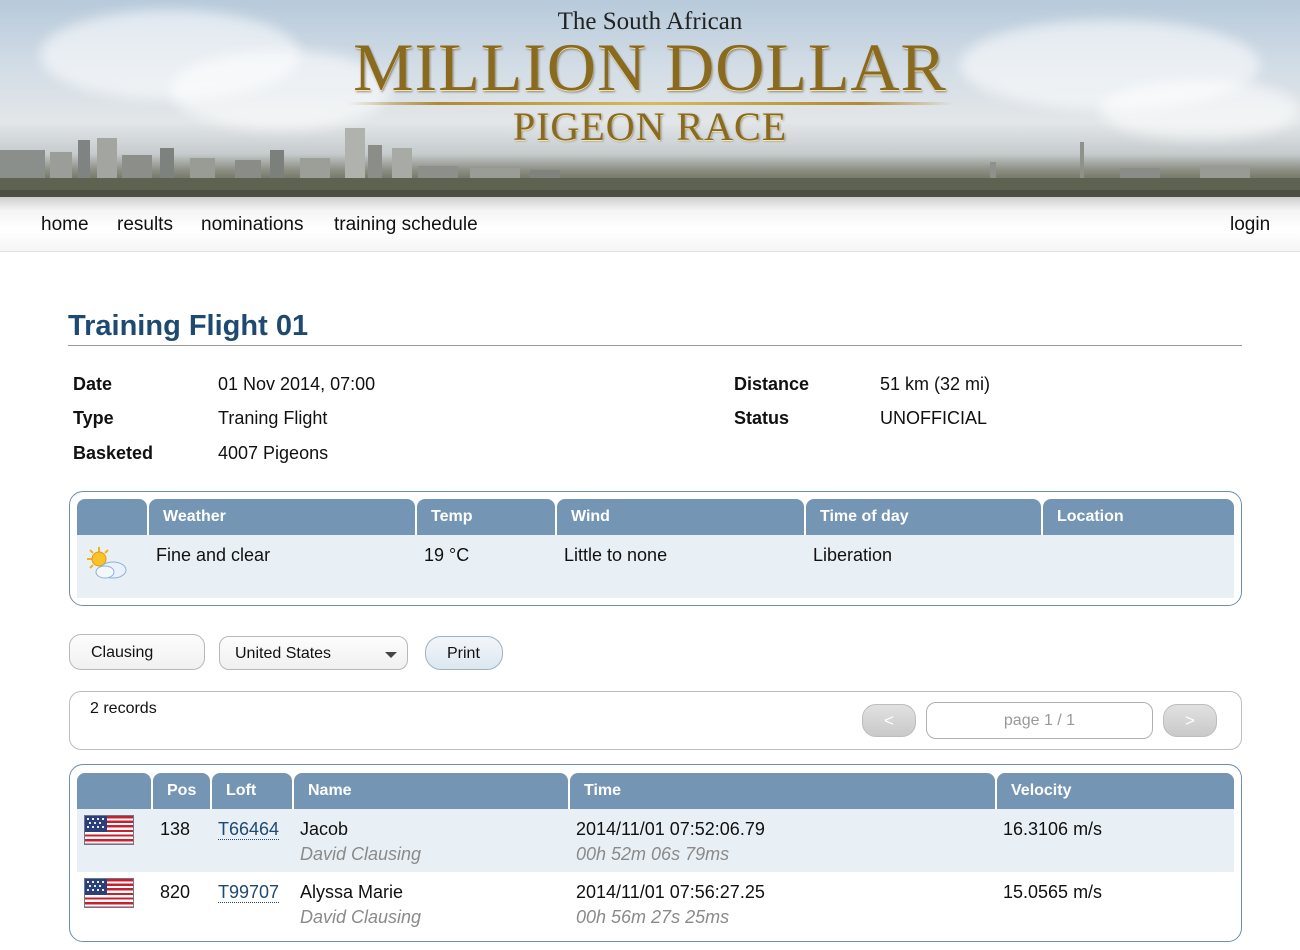 The width and height of the screenshot is (1300, 950). I want to click on weather-header-time-of-day: Time of day, so click(923, 517).